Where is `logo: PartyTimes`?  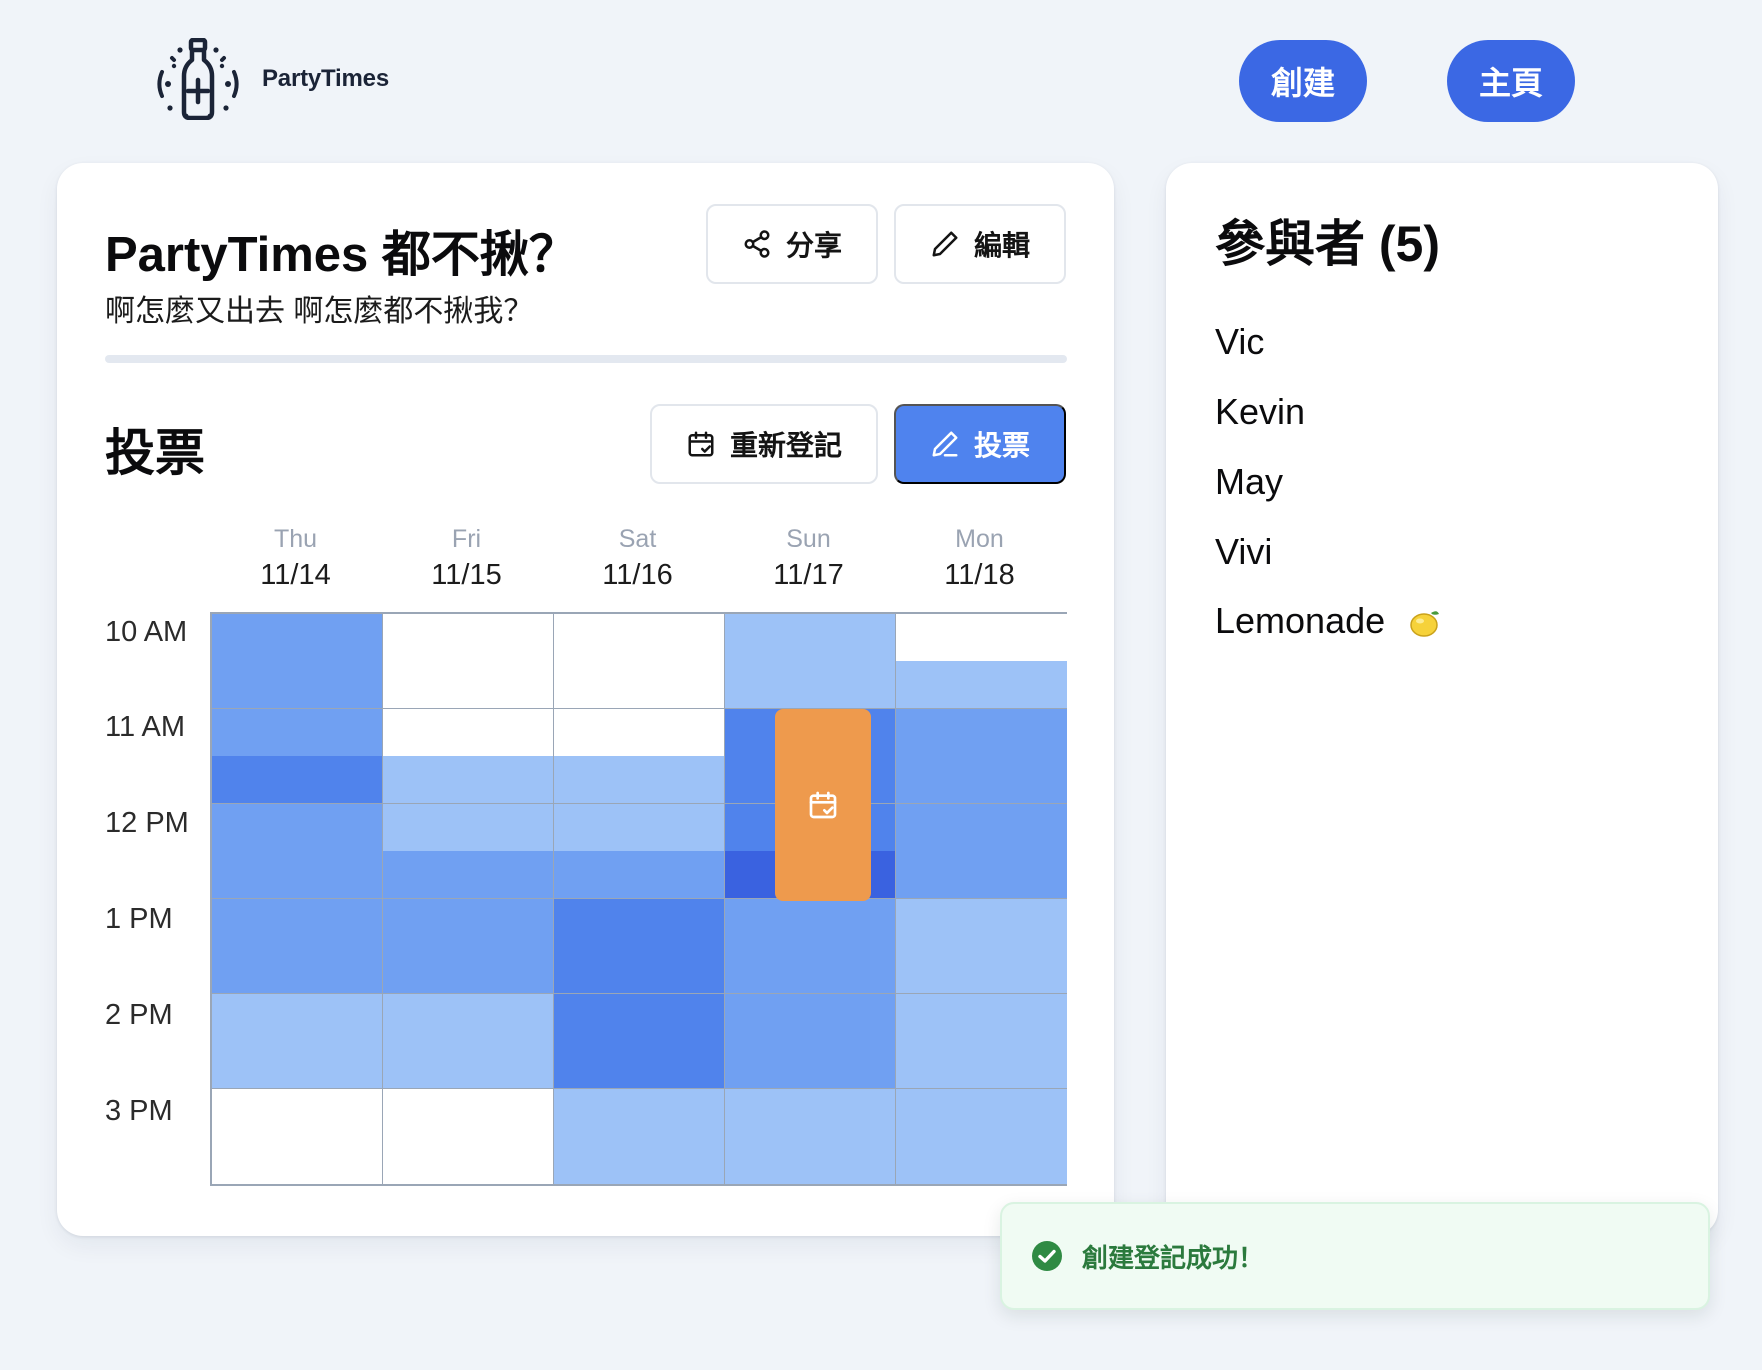 logo: PartyTimes is located at coordinates (267, 79).